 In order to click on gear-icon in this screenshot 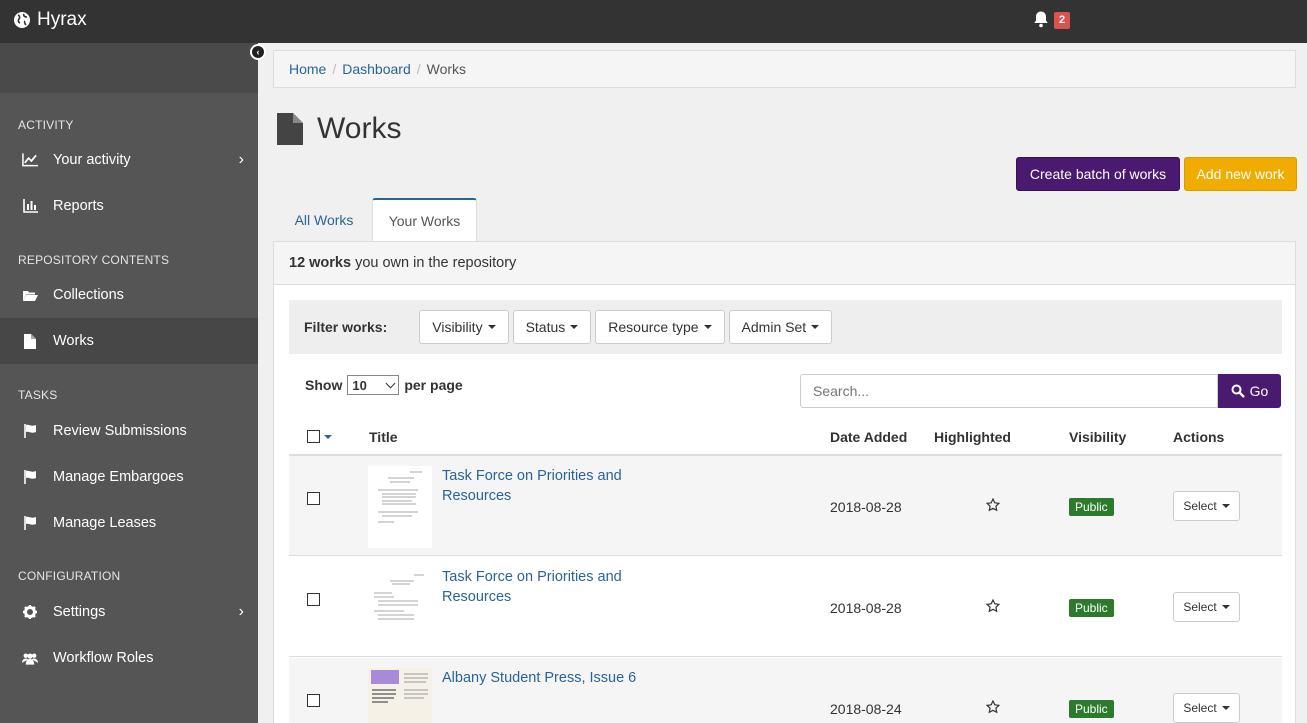, I will do `click(30, 612)`.